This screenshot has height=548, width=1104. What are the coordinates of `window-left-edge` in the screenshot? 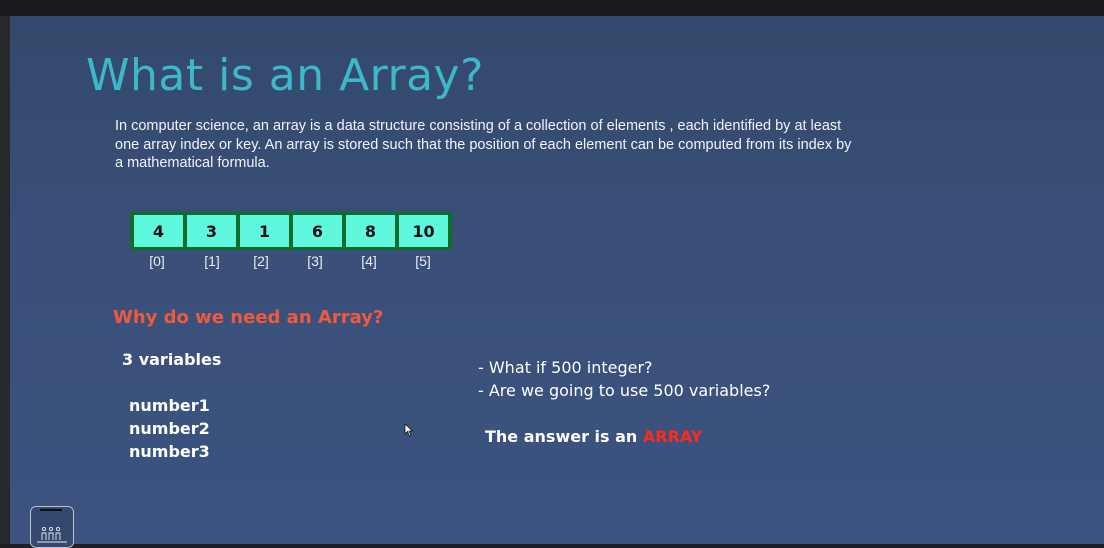 It's located at (5, 280).